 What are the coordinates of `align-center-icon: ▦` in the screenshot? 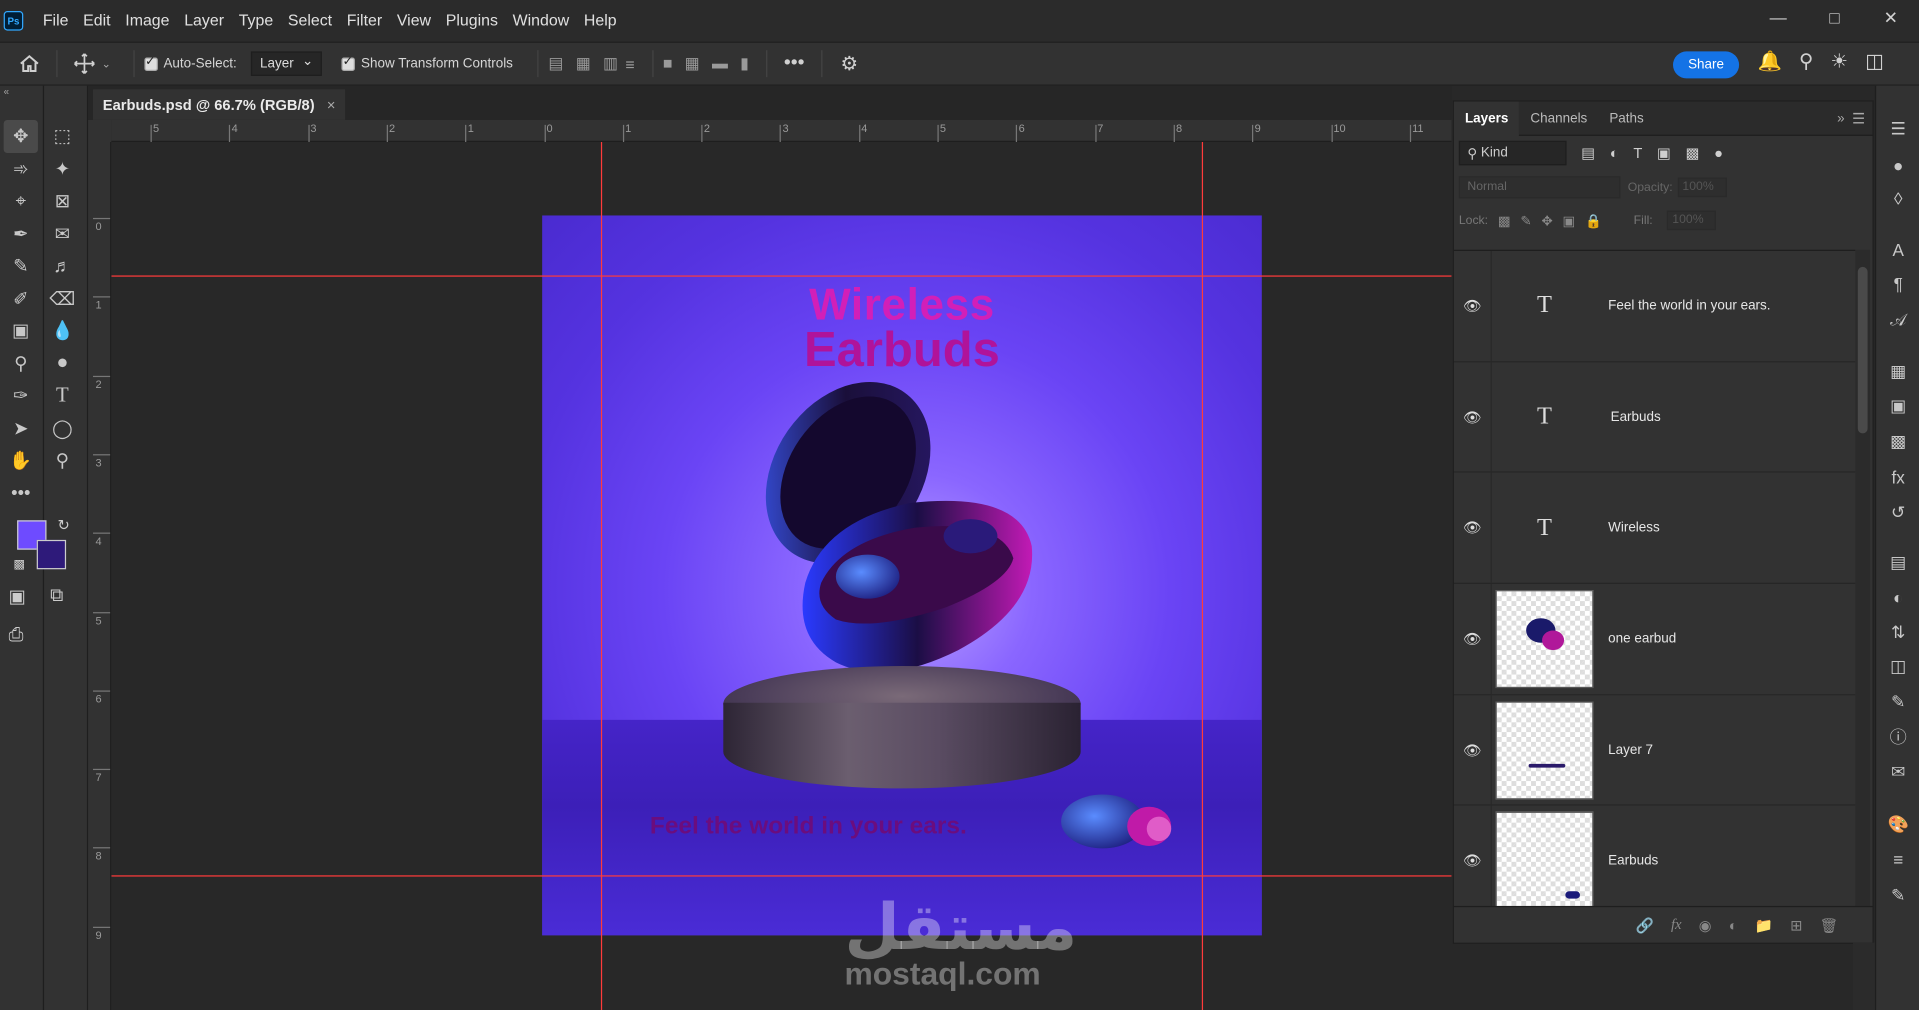 It's located at (583, 64).